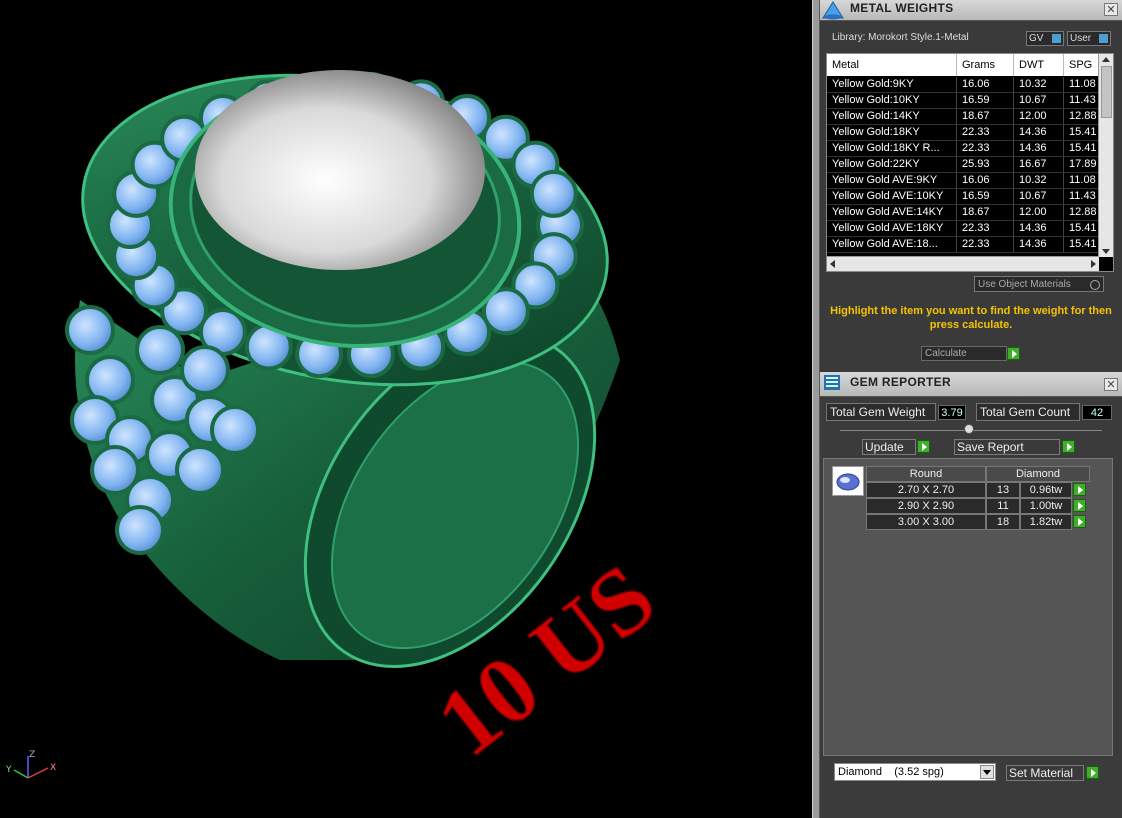 The height and width of the screenshot is (818, 1122). What do you see at coordinates (990, 447) in the screenshot?
I see `save-report-label: Save Report` at bounding box center [990, 447].